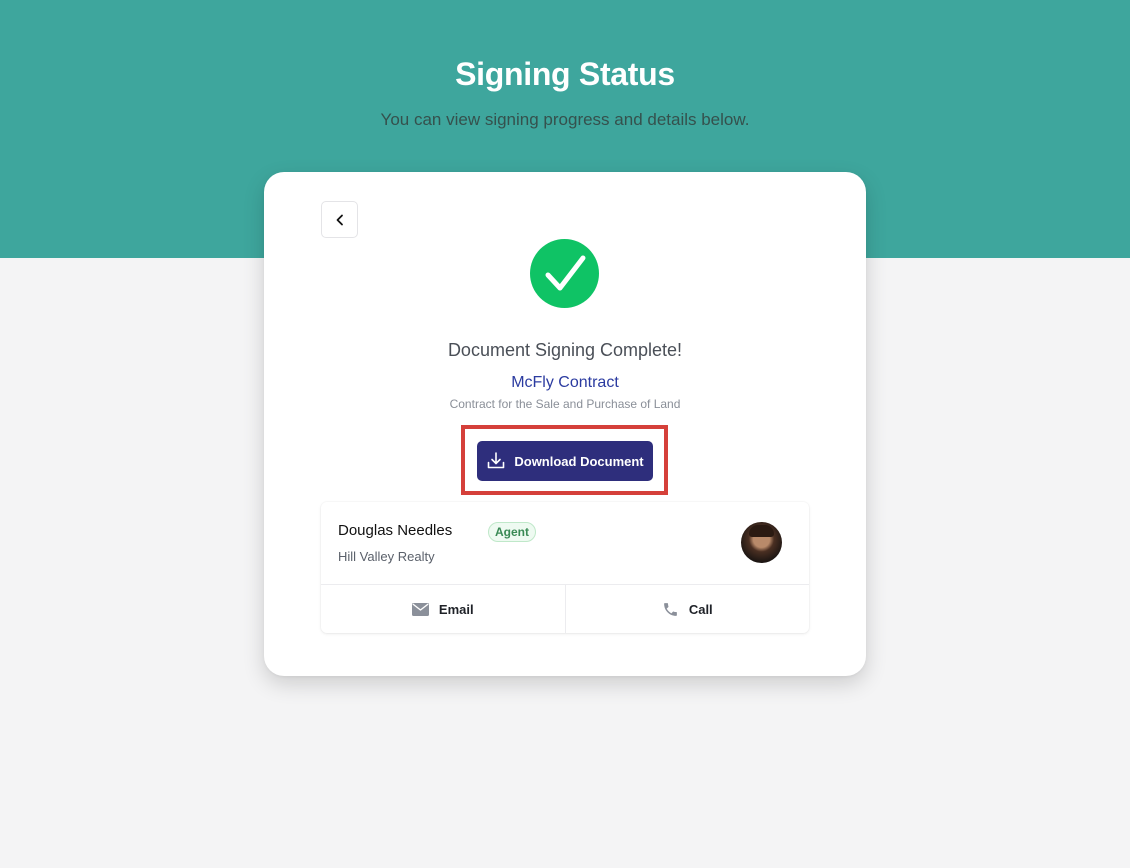 The height and width of the screenshot is (868, 1130). I want to click on agent-role-badge: Agent, so click(512, 532).